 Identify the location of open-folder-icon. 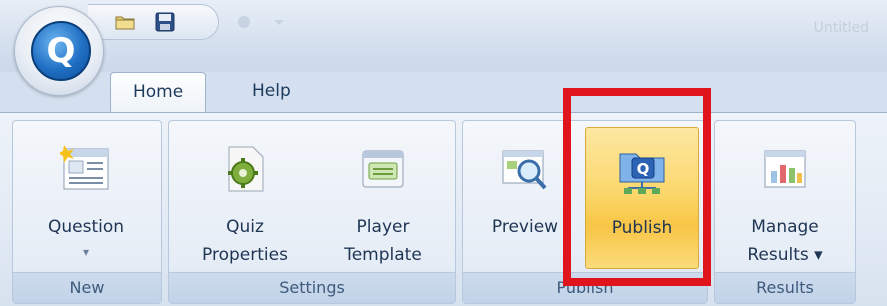
(125, 22).